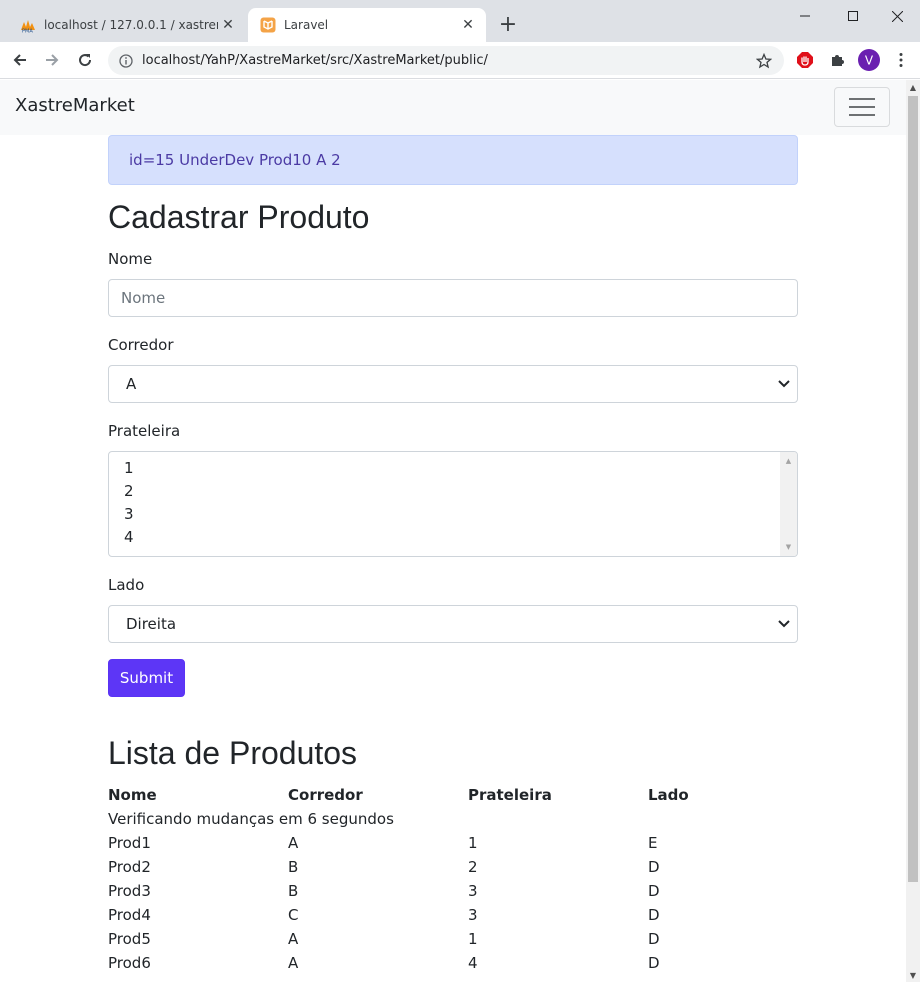 The height and width of the screenshot is (982, 920). I want to click on status-alert: id=15 UnderDev Prod10 A 2, so click(453, 160).